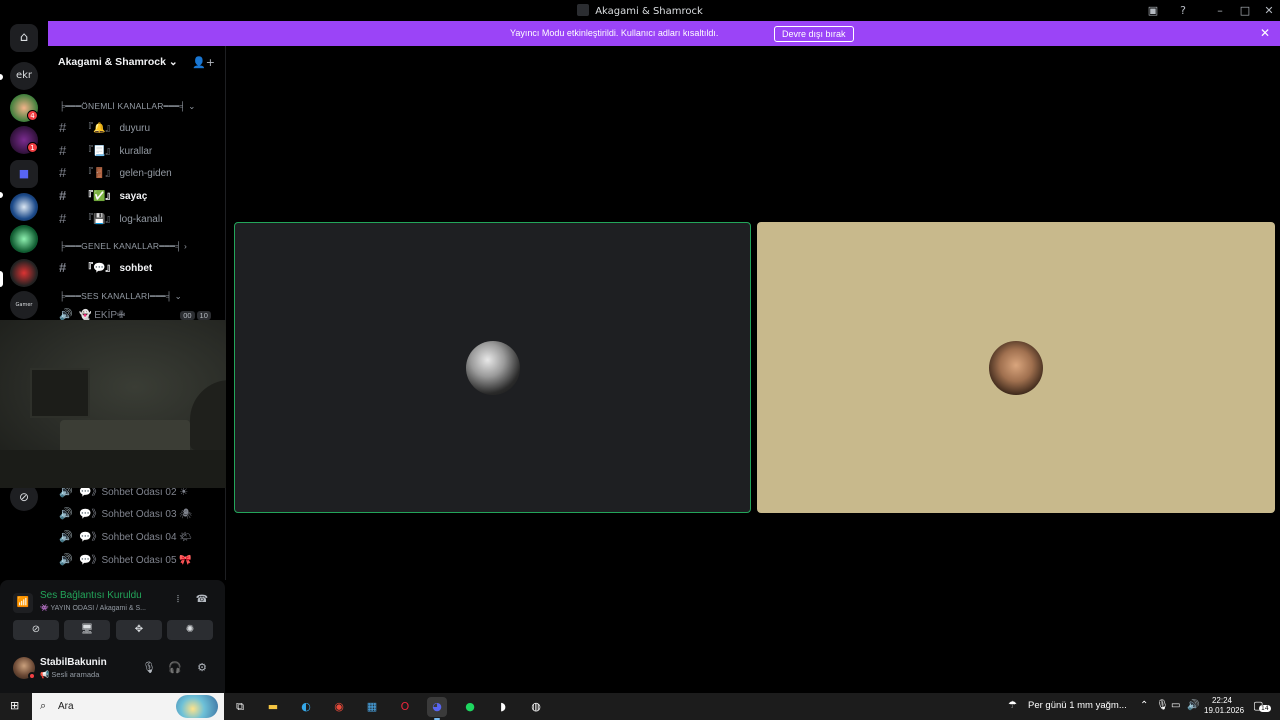 Image resolution: width=1280 pixels, height=720 pixels. Describe the element at coordinates (32, 676) in the screenshot. I see `status-dot` at that location.